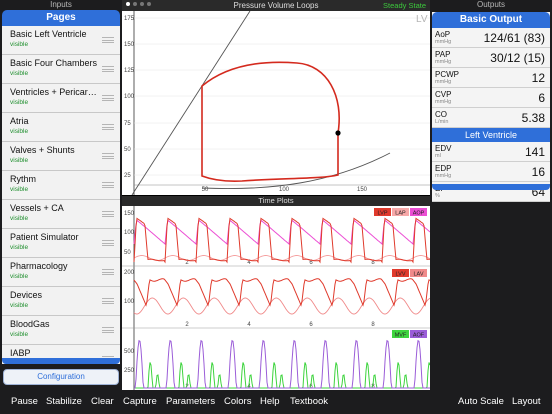  What do you see at coordinates (61, 361) in the screenshot?
I see `pages-footer` at bounding box center [61, 361].